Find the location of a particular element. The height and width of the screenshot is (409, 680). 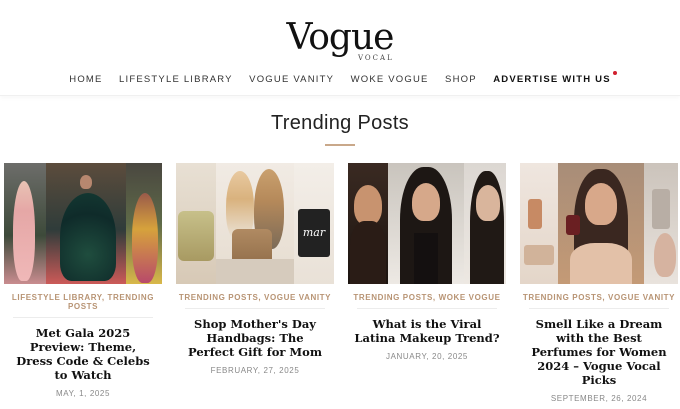

post-thumbnail-met-gala is located at coordinates (83, 223).